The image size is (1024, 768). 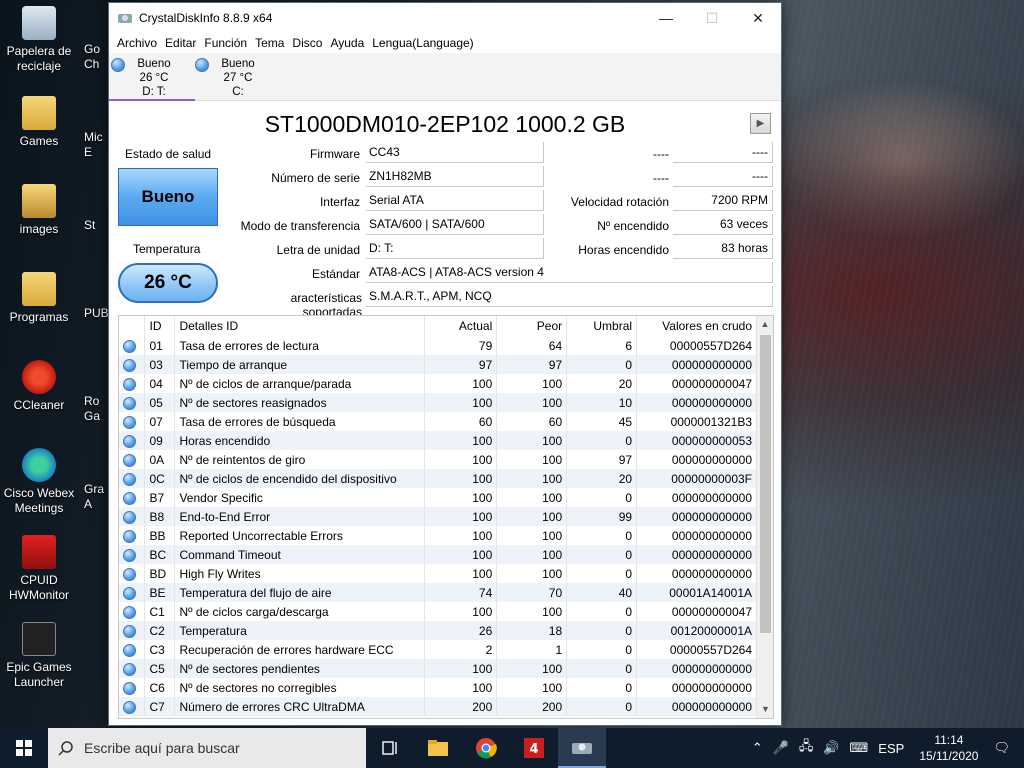 What do you see at coordinates (160, 326) in the screenshot?
I see `column-id: ID` at bounding box center [160, 326].